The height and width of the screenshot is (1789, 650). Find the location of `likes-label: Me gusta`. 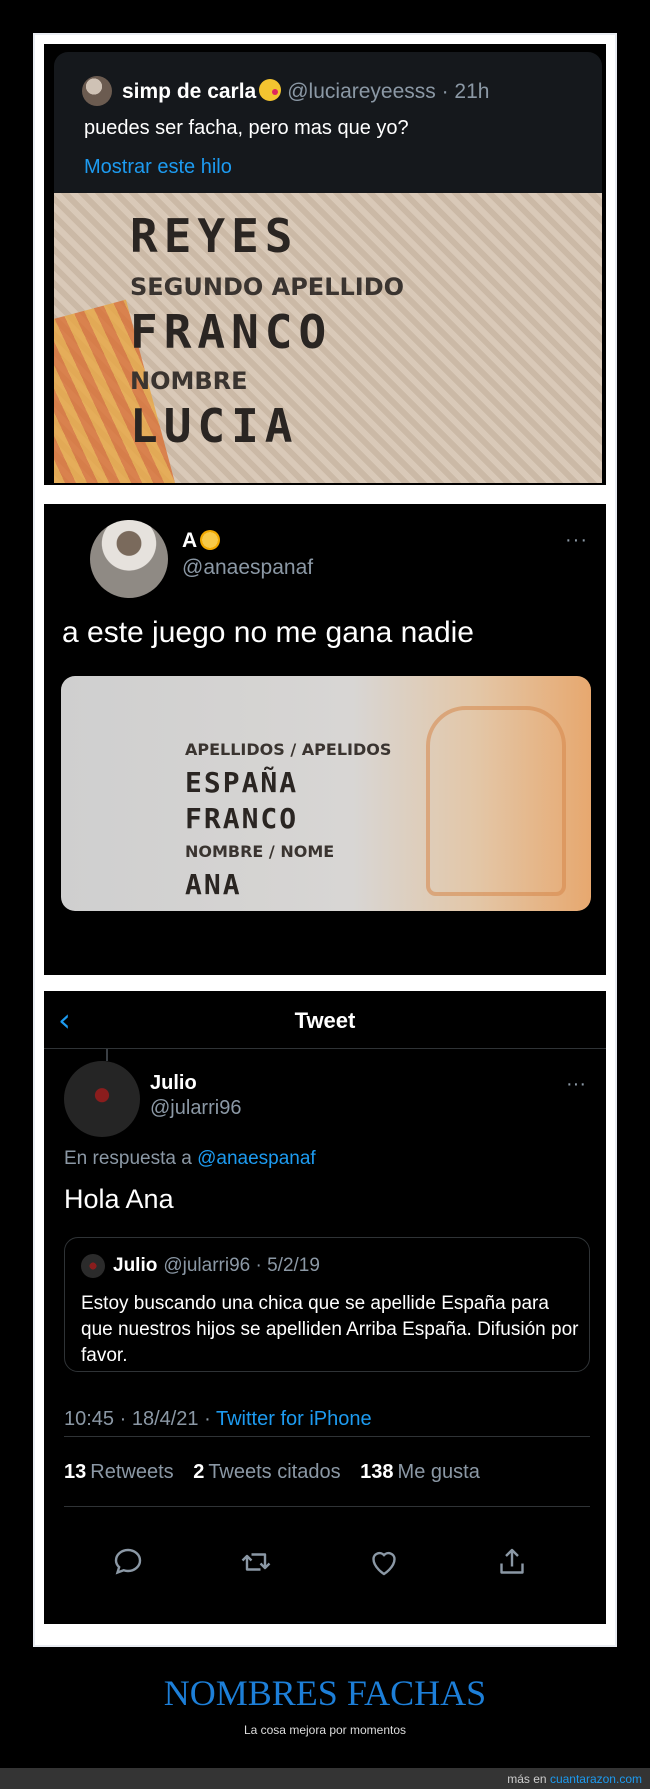

likes-label: Me gusta is located at coordinates (438, 1472).